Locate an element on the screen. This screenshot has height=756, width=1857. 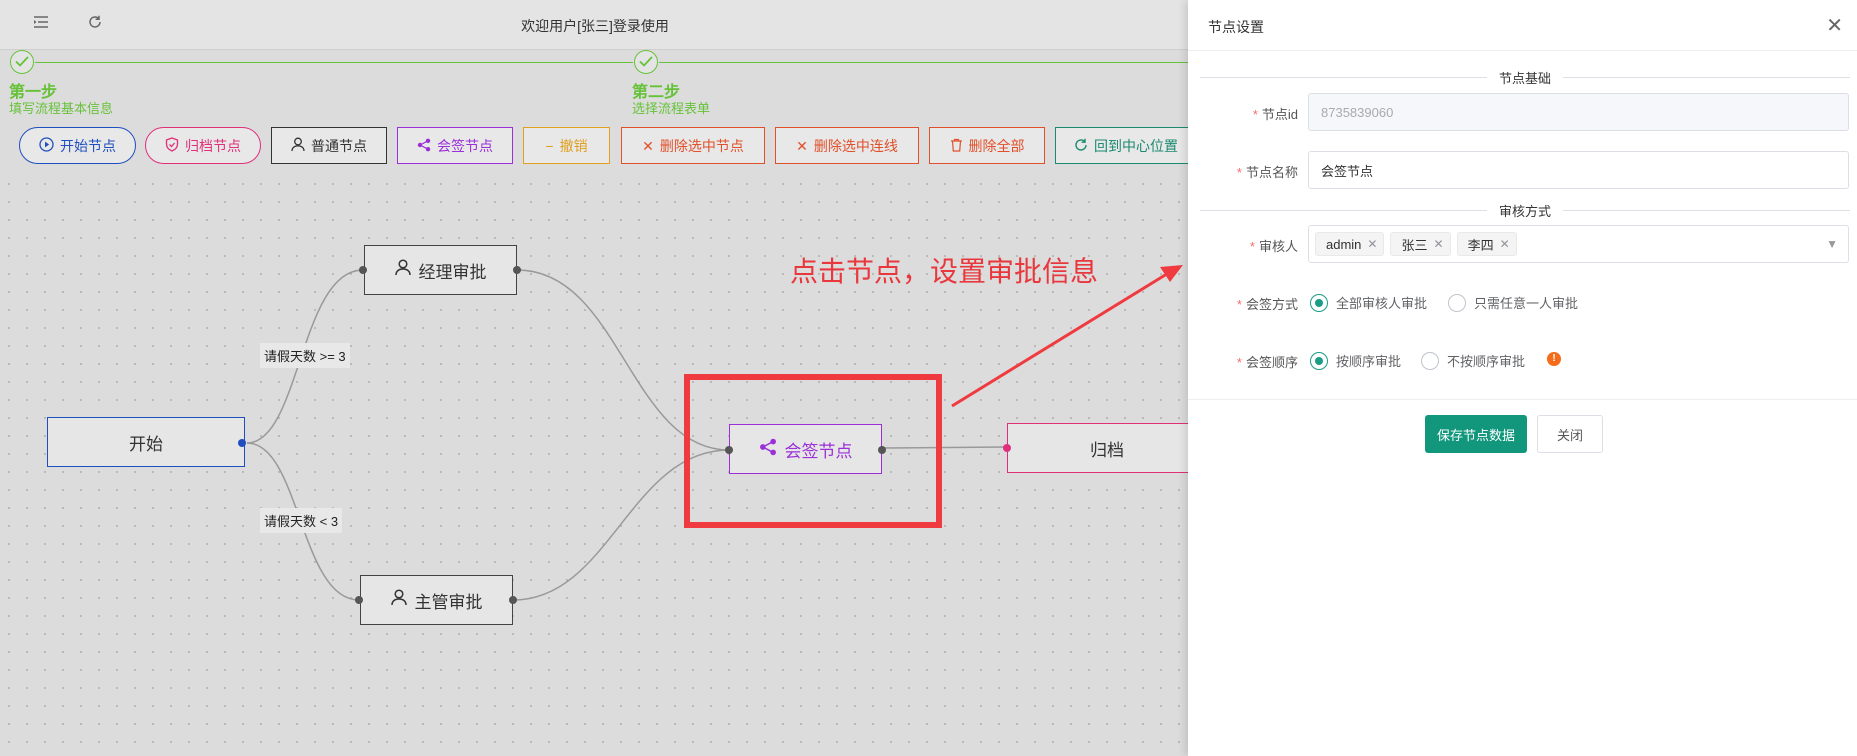
annotation-arrow-line is located at coordinates (1061, 339).